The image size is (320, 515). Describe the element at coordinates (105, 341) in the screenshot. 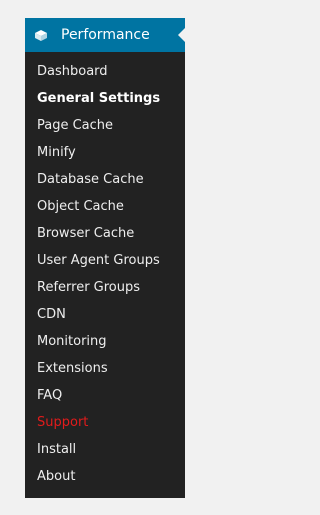

I see `menu-item-monitoring: Monitoring` at that location.